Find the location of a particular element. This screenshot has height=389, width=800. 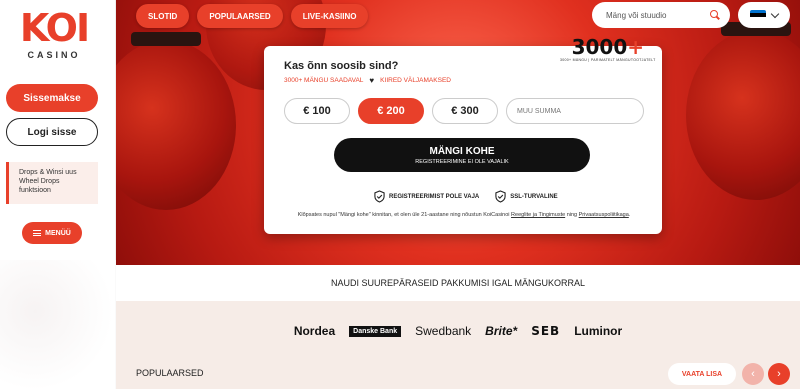

bank-logo-luminor: Luminor is located at coordinates (598, 331).